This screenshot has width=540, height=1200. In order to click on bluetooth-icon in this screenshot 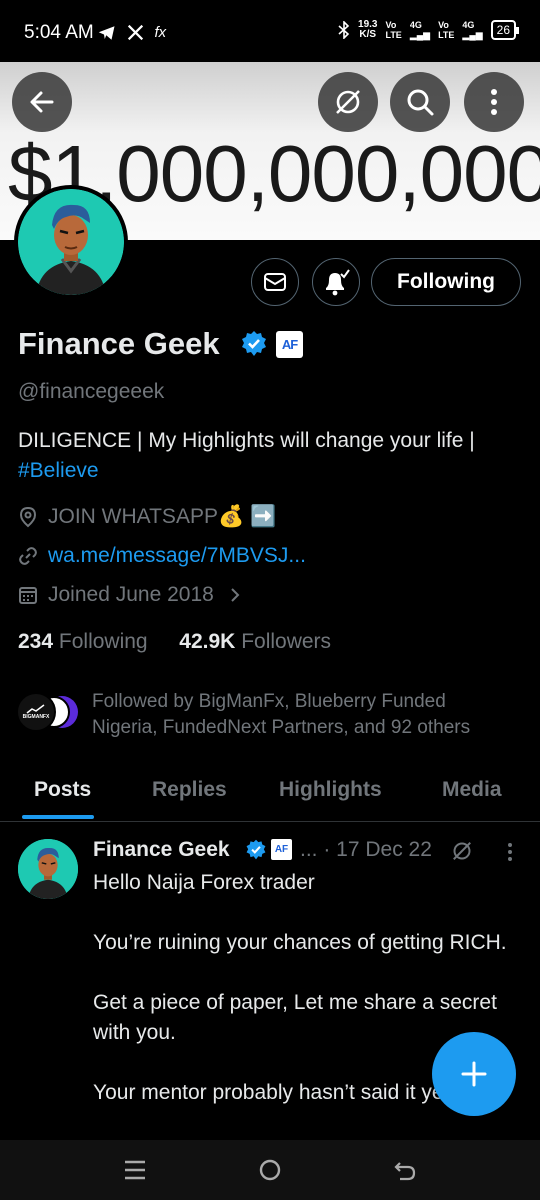, I will do `click(344, 30)`.